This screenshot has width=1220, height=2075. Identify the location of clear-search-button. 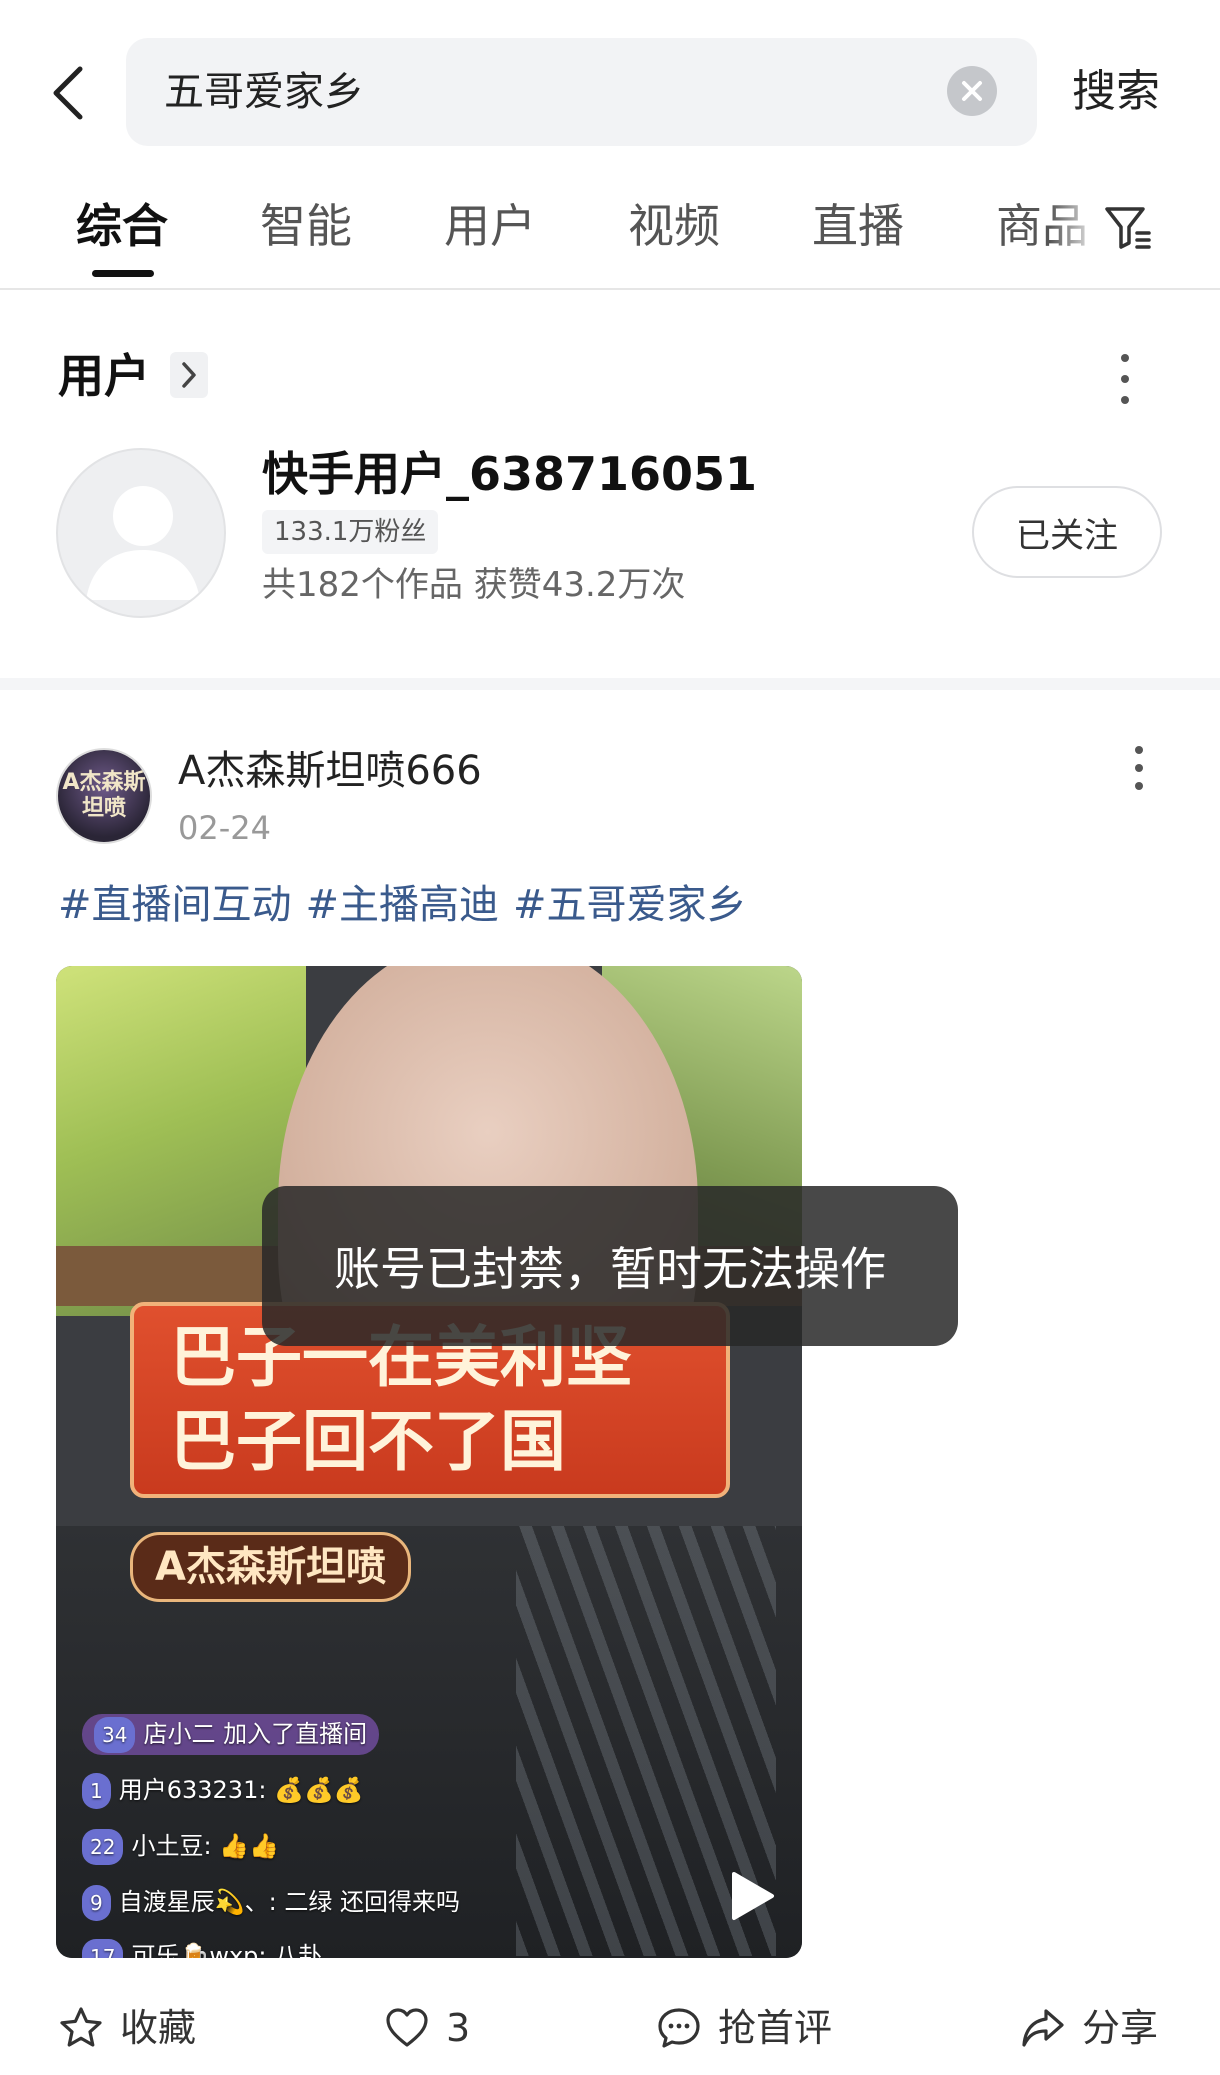
(972, 91).